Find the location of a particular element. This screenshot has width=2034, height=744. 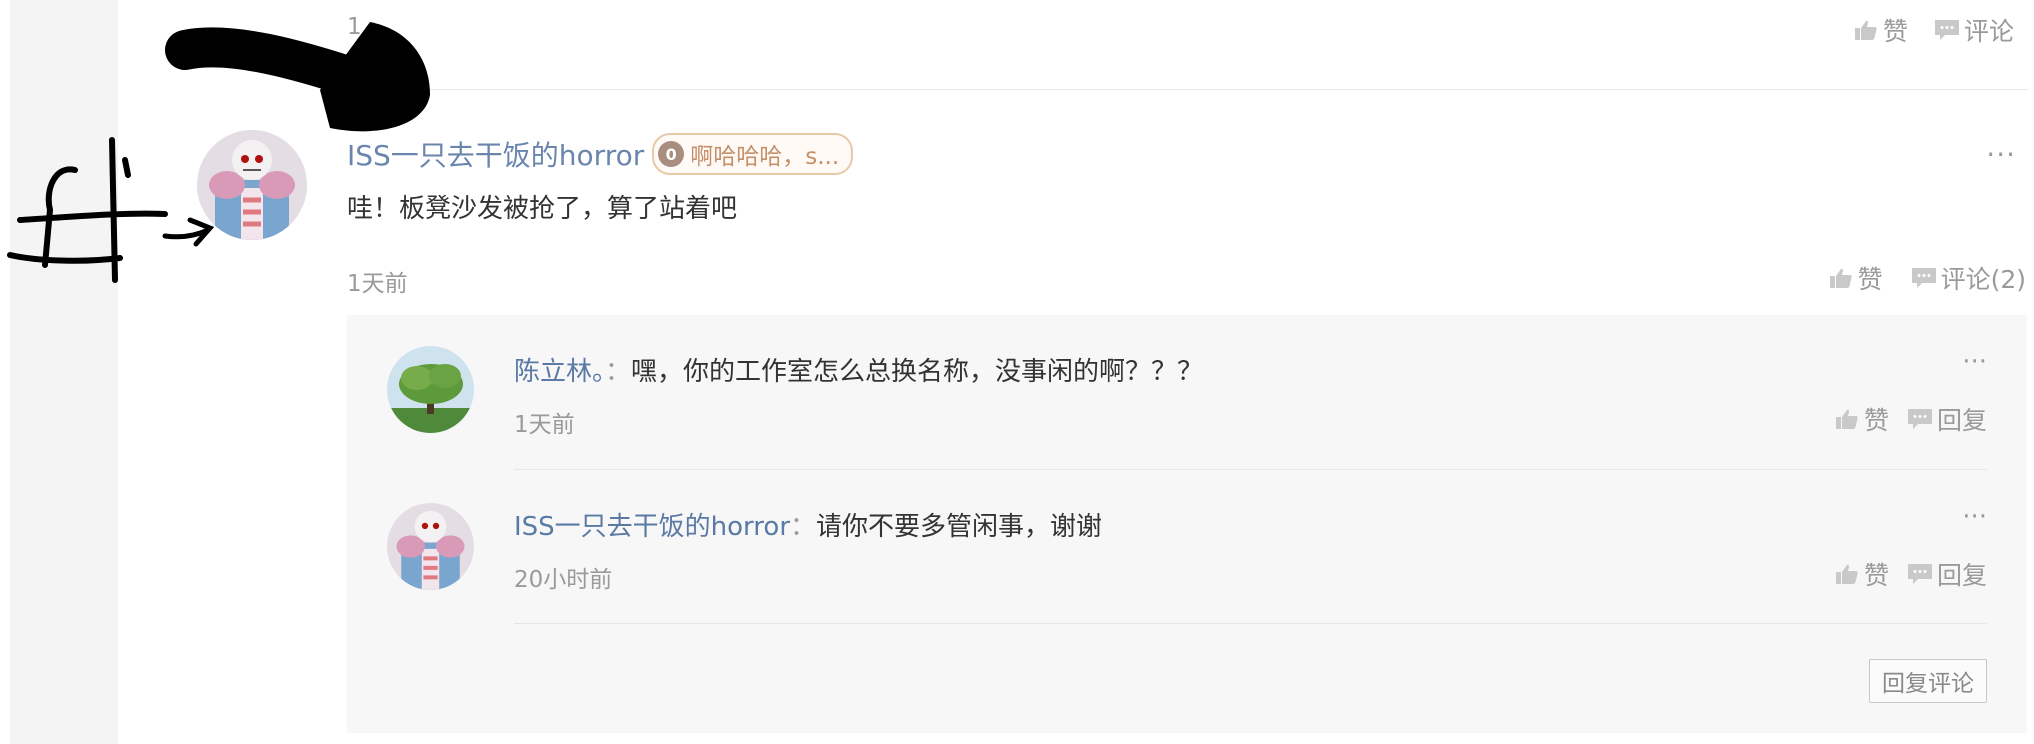

reply-content: 请你不要多管闲事，谢谢 is located at coordinates (959, 527).